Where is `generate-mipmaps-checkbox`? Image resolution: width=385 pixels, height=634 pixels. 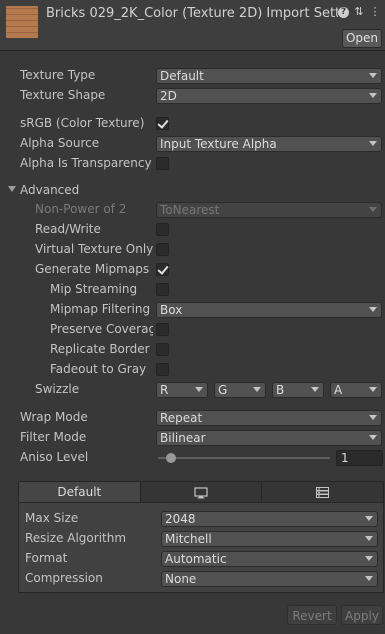
generate-mipmaps-checkbox is located at coordinates (162, 269).